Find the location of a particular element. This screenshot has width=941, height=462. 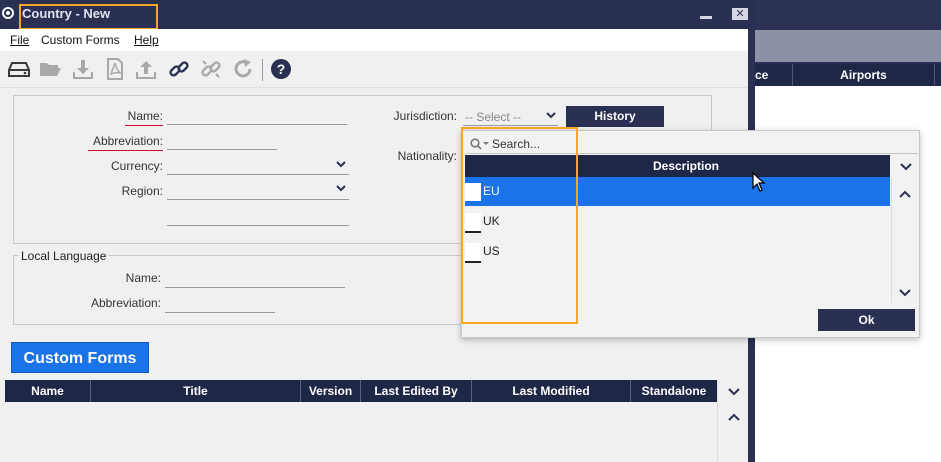

abbreviation-label: Abbreviation: is located at coordinates (127, 141).